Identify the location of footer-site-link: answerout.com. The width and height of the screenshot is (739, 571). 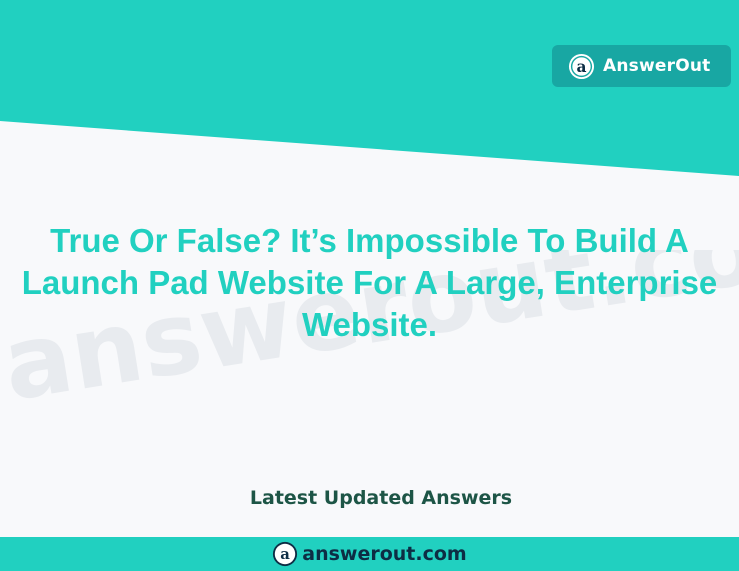
(384, 554).